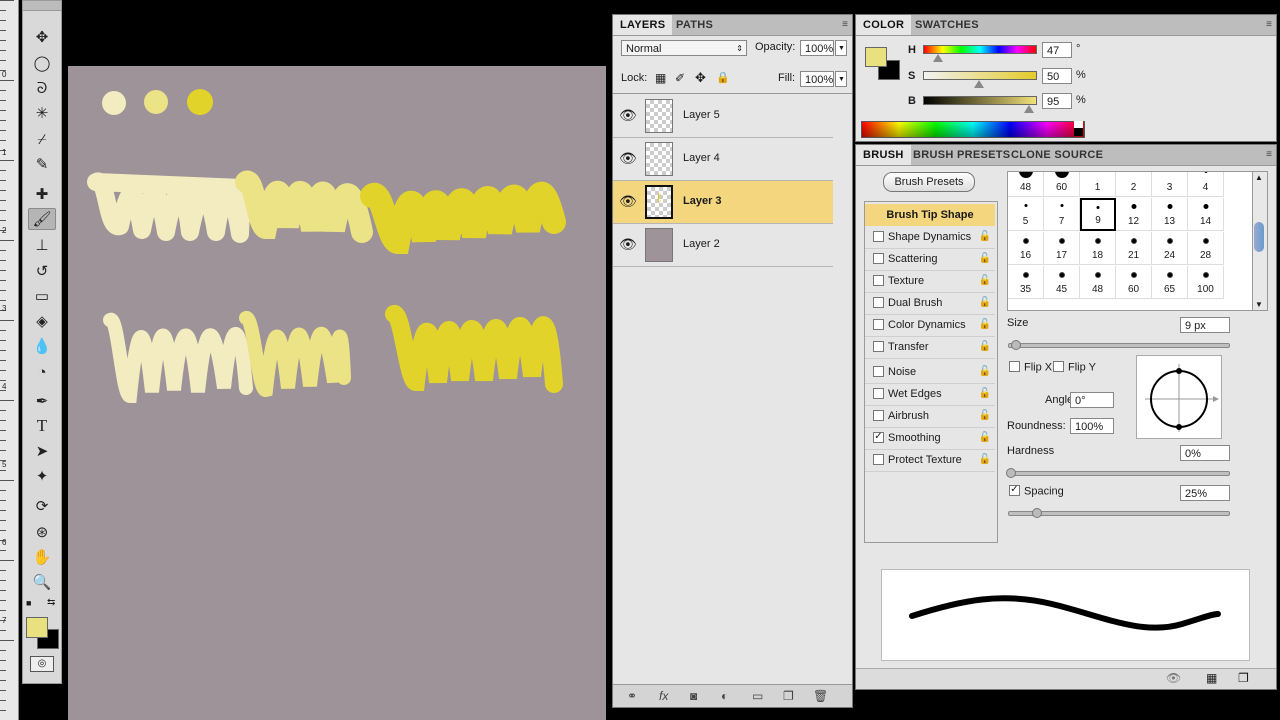 This screenshot has height=720, width=1280. What do you see at coordinates (42, 88) in the screenshot?
I see `lasso-tool-icon: ᘐ` at bounding box center [42, 88].